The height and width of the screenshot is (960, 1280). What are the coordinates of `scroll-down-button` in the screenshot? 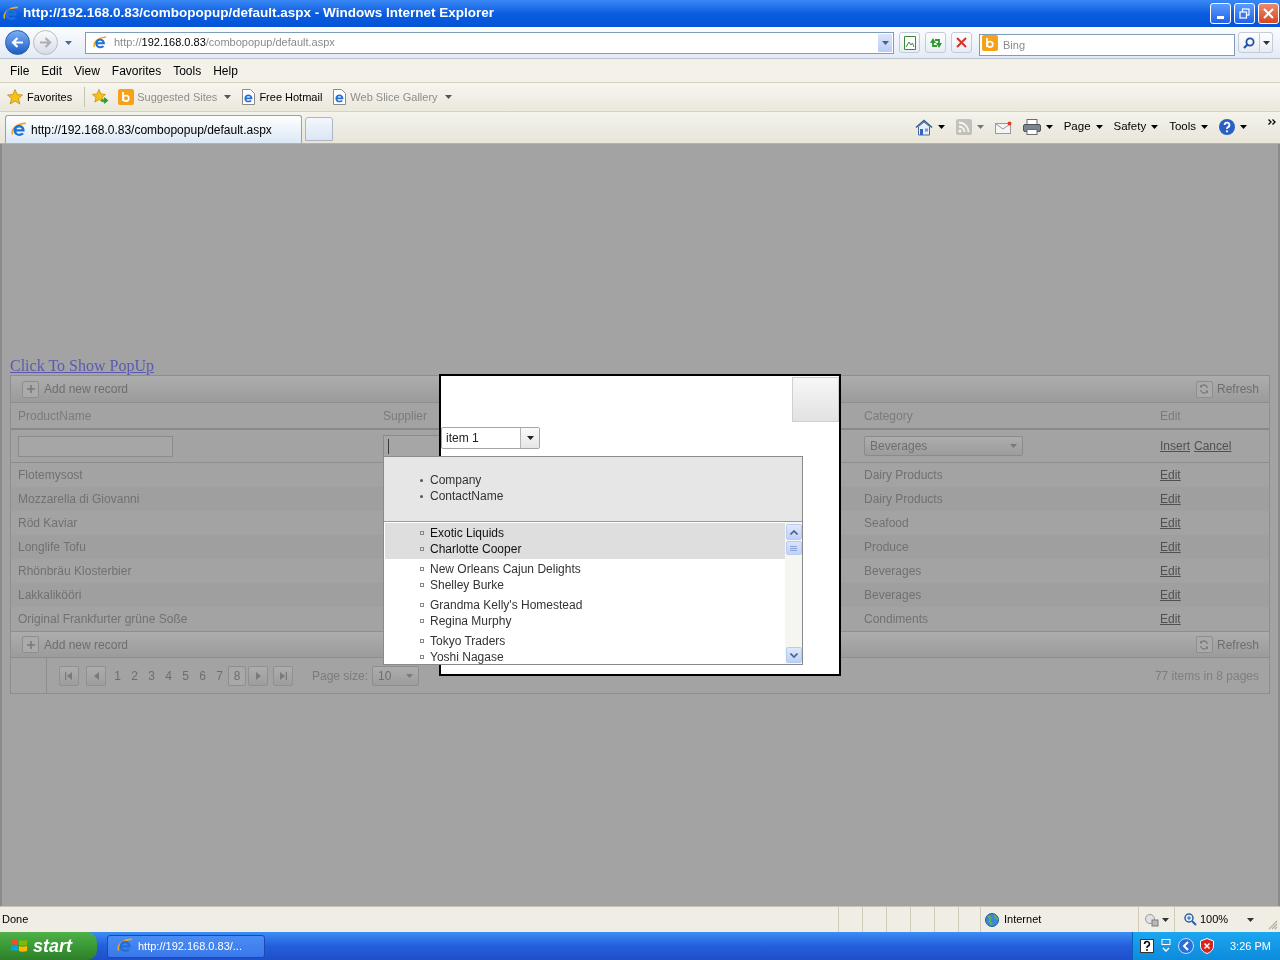 It's located at (793, 655).